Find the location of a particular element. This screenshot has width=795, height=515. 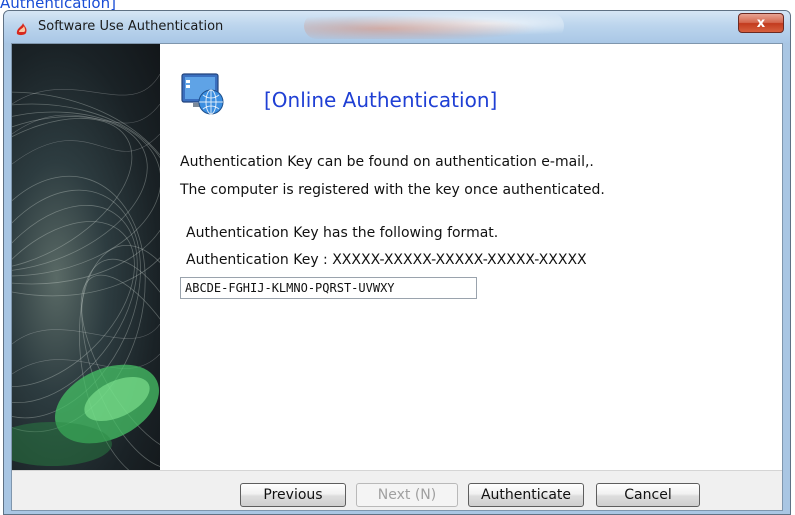

close-icon: x is located at coordinates (761, 23).